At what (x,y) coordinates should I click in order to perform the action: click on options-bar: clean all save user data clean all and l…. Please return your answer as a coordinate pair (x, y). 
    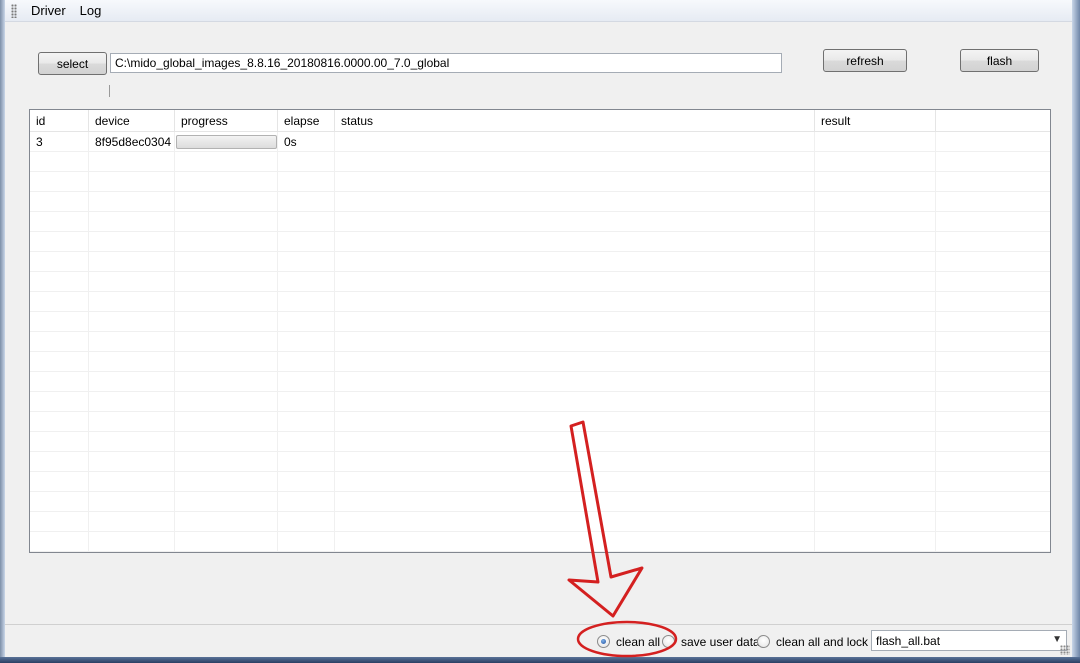
    Looking at the image, I should click on (538, 640).